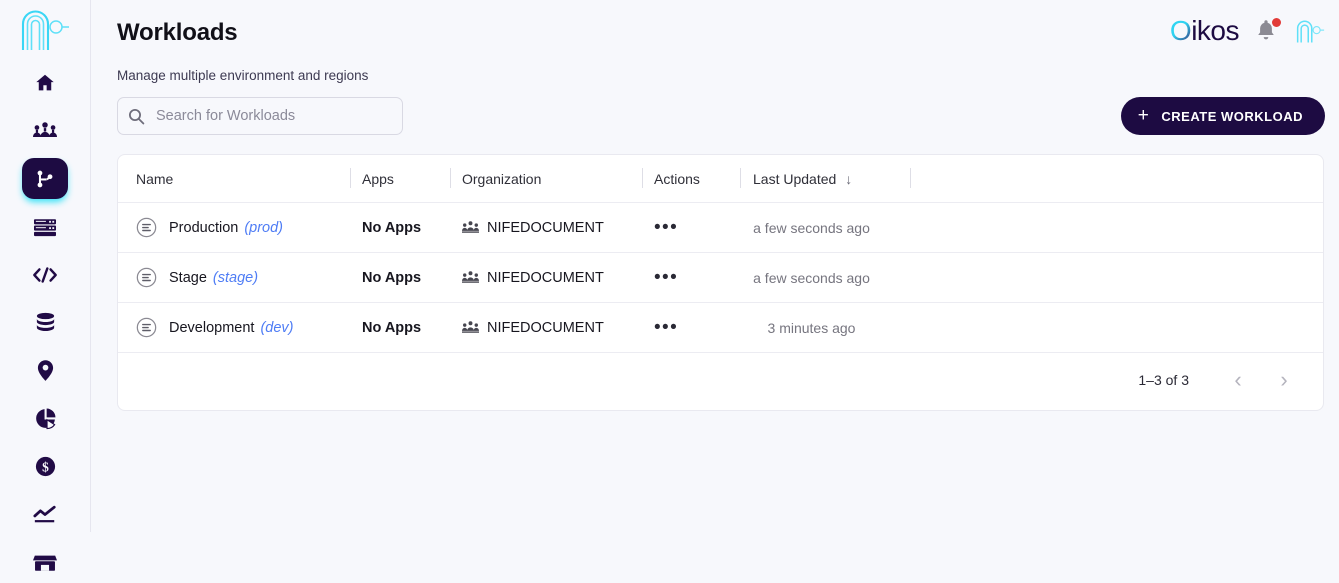 The height and width of the screenshot is (583, 1339). Describe the element at coordinates (235, 277) in the screenshot. I see `workload-env-tag: (stage)` at that location.